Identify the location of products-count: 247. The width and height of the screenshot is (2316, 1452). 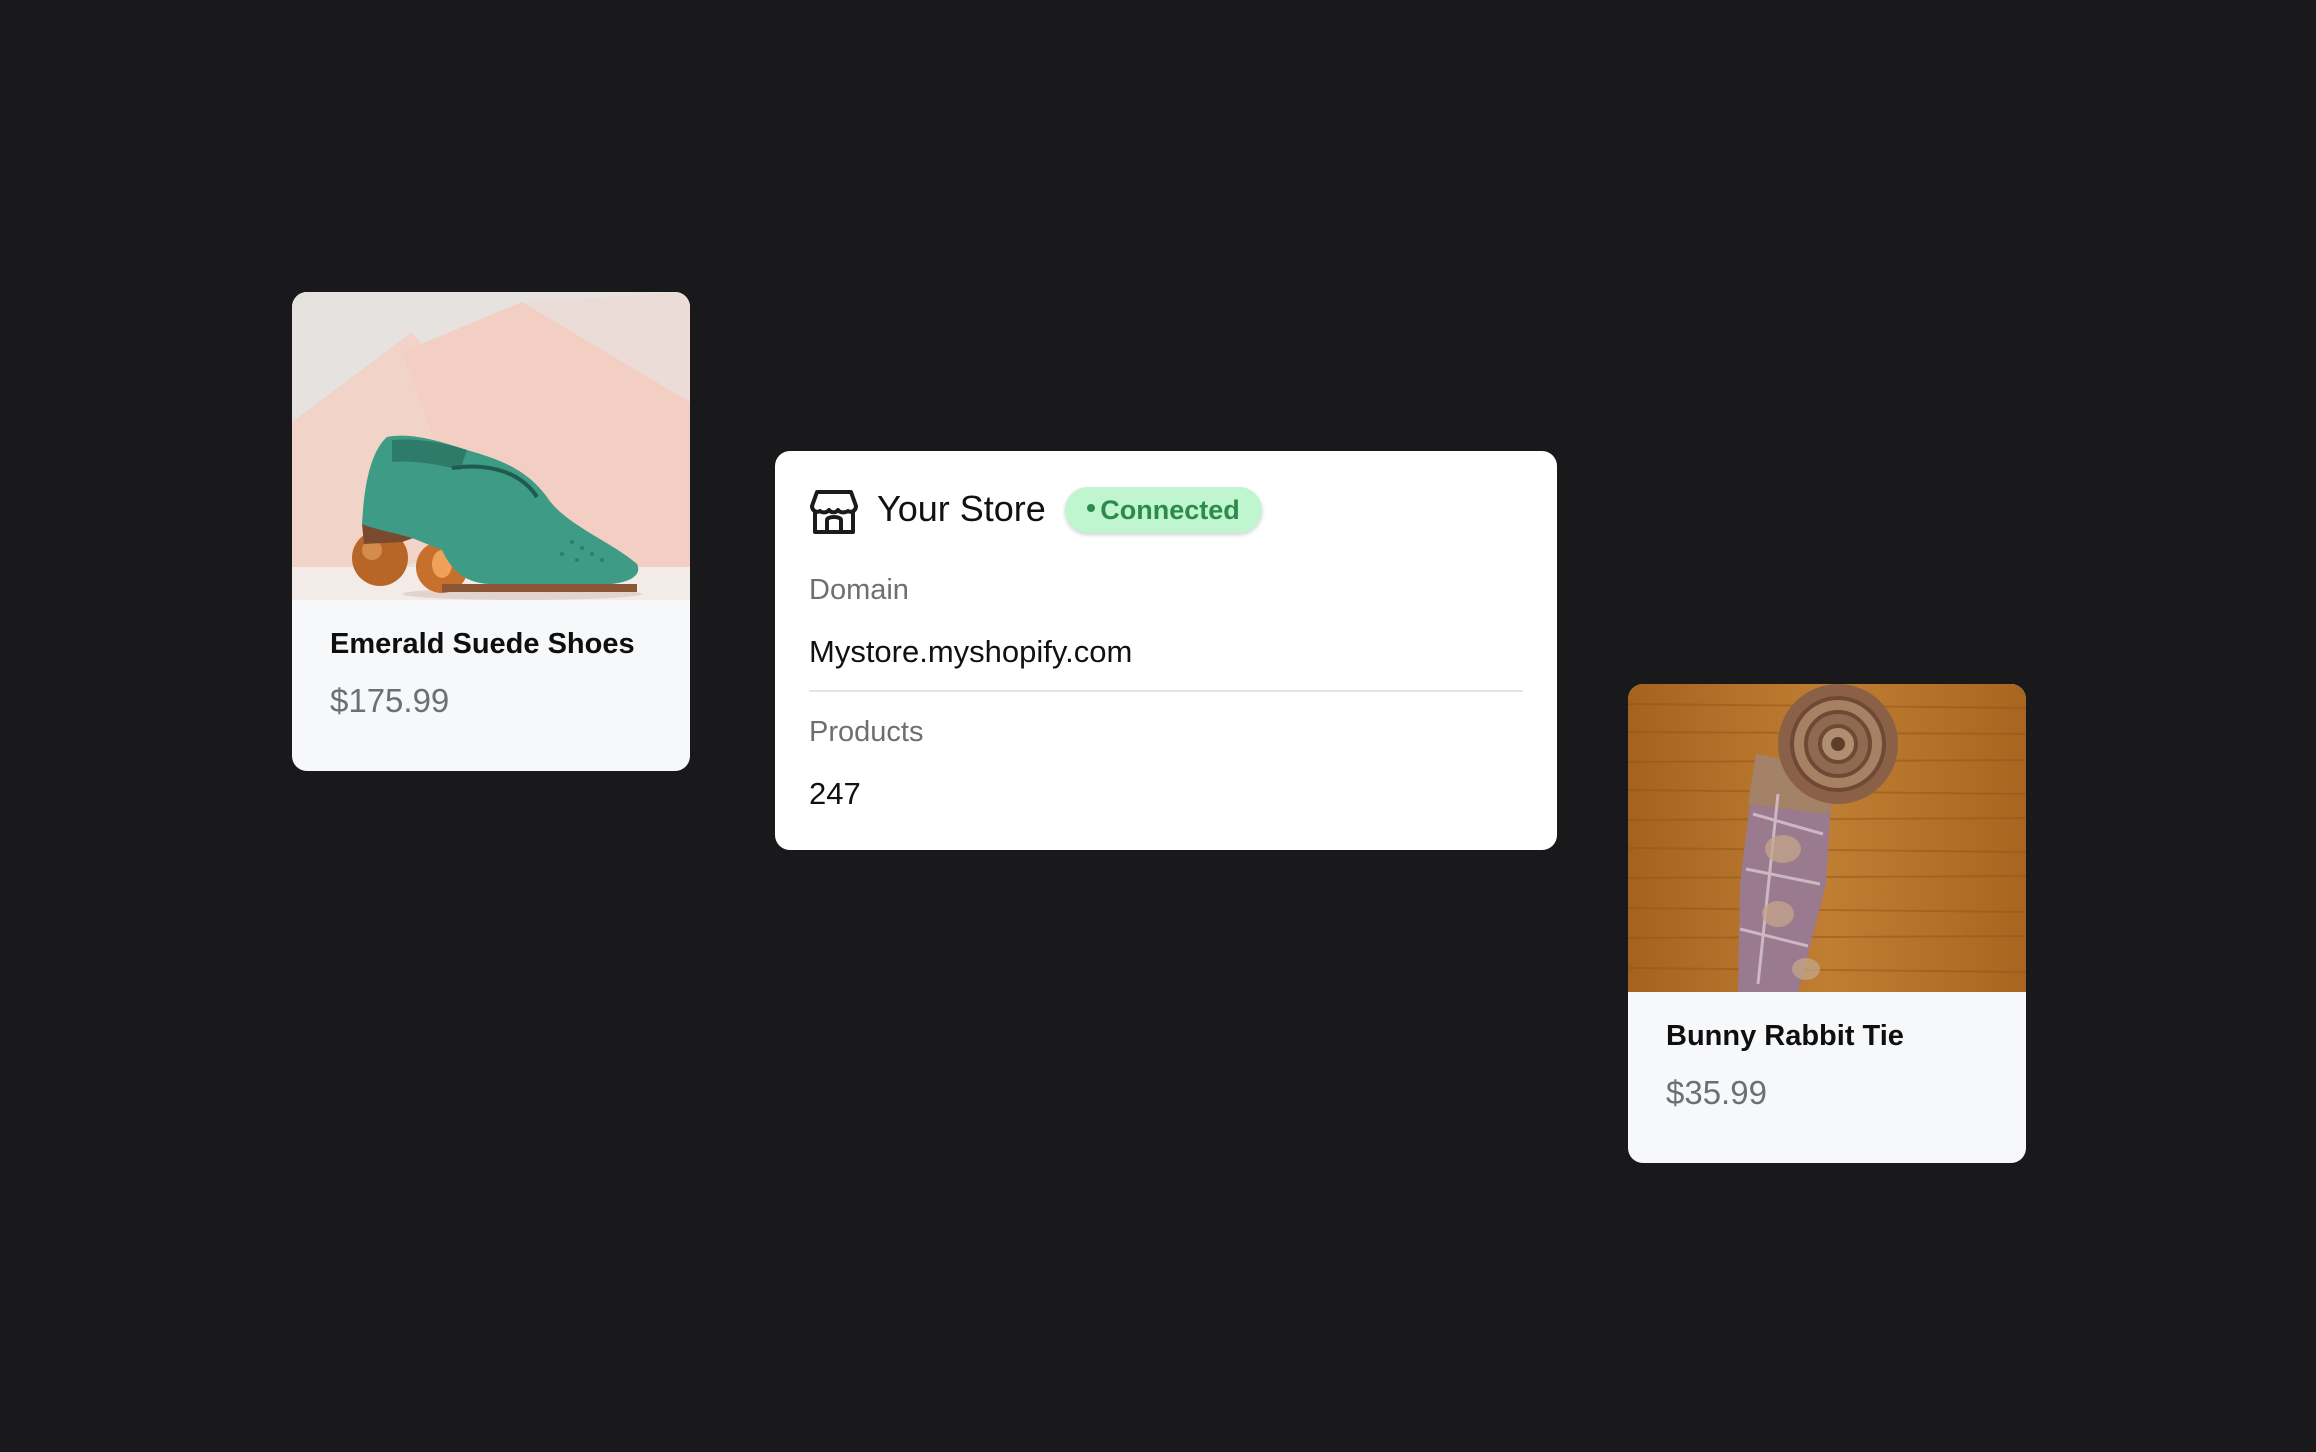
(835, 793).